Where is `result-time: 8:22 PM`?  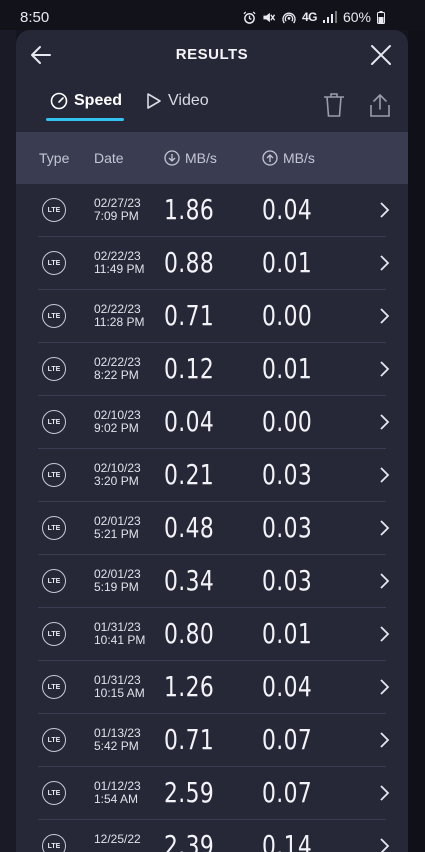 result-time: 8:22 PM is located at coordinates (116, 375).